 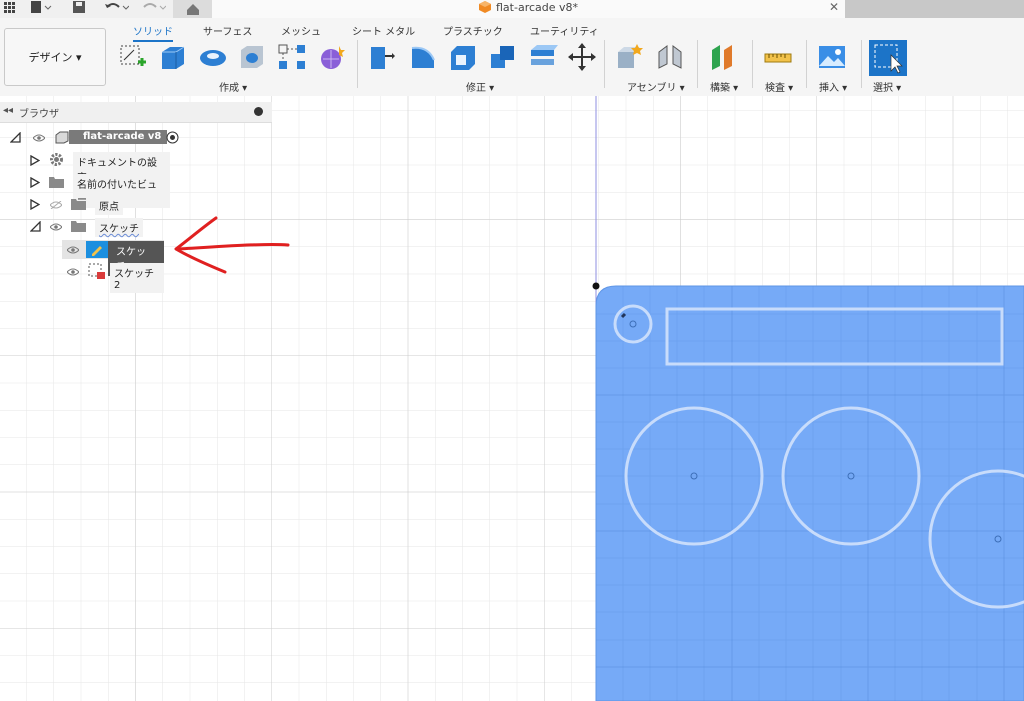 I want to click on browser-header: ◂◂ ブラウザ, so click(x=136, y=112).